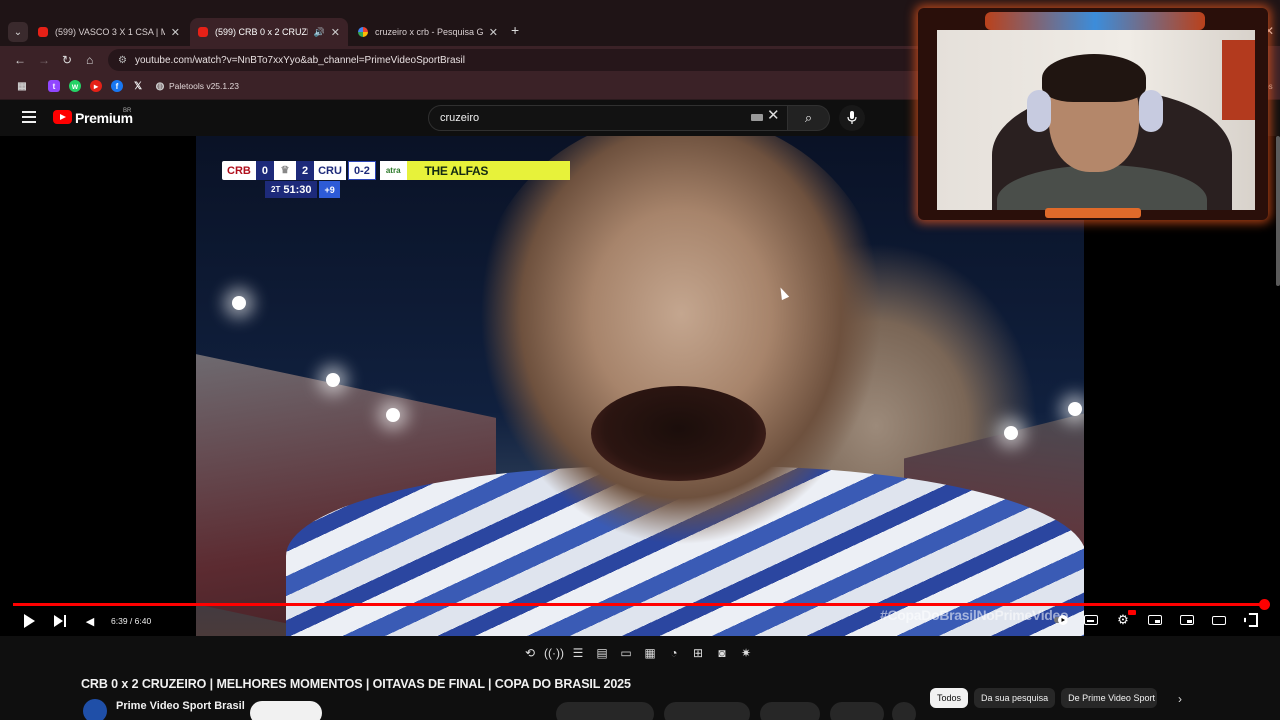 This screenshot has height=720, width=1280. I want to click on miniplayer-icon, so click(1155, 620).